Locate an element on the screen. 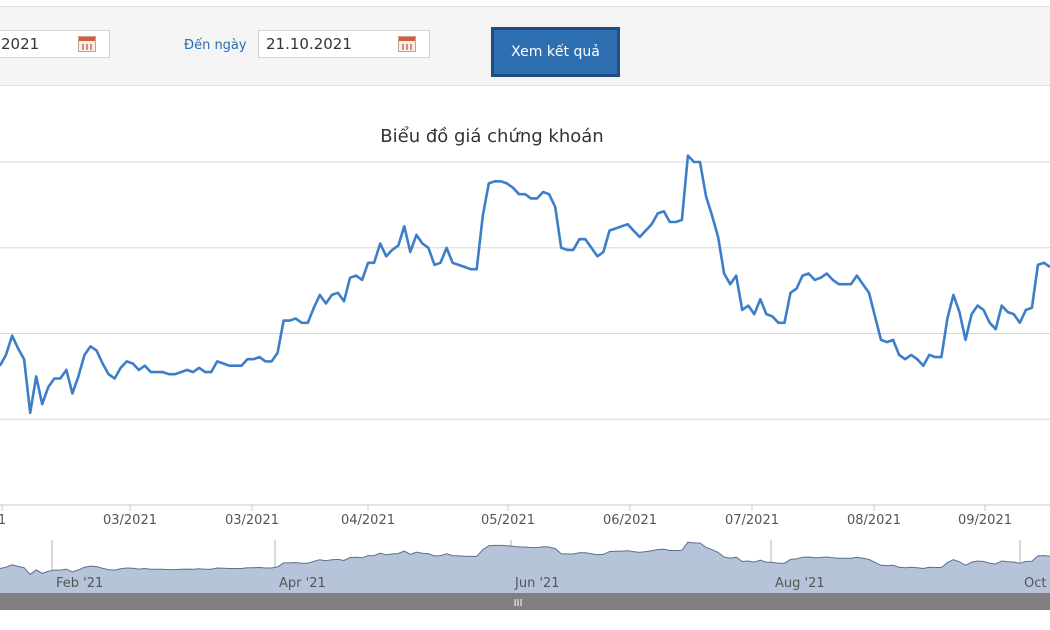 Image resolution: width=1050 pixels, height=630 pixels. navigator-label: Feb '21 is located at coordinates (79, 583).